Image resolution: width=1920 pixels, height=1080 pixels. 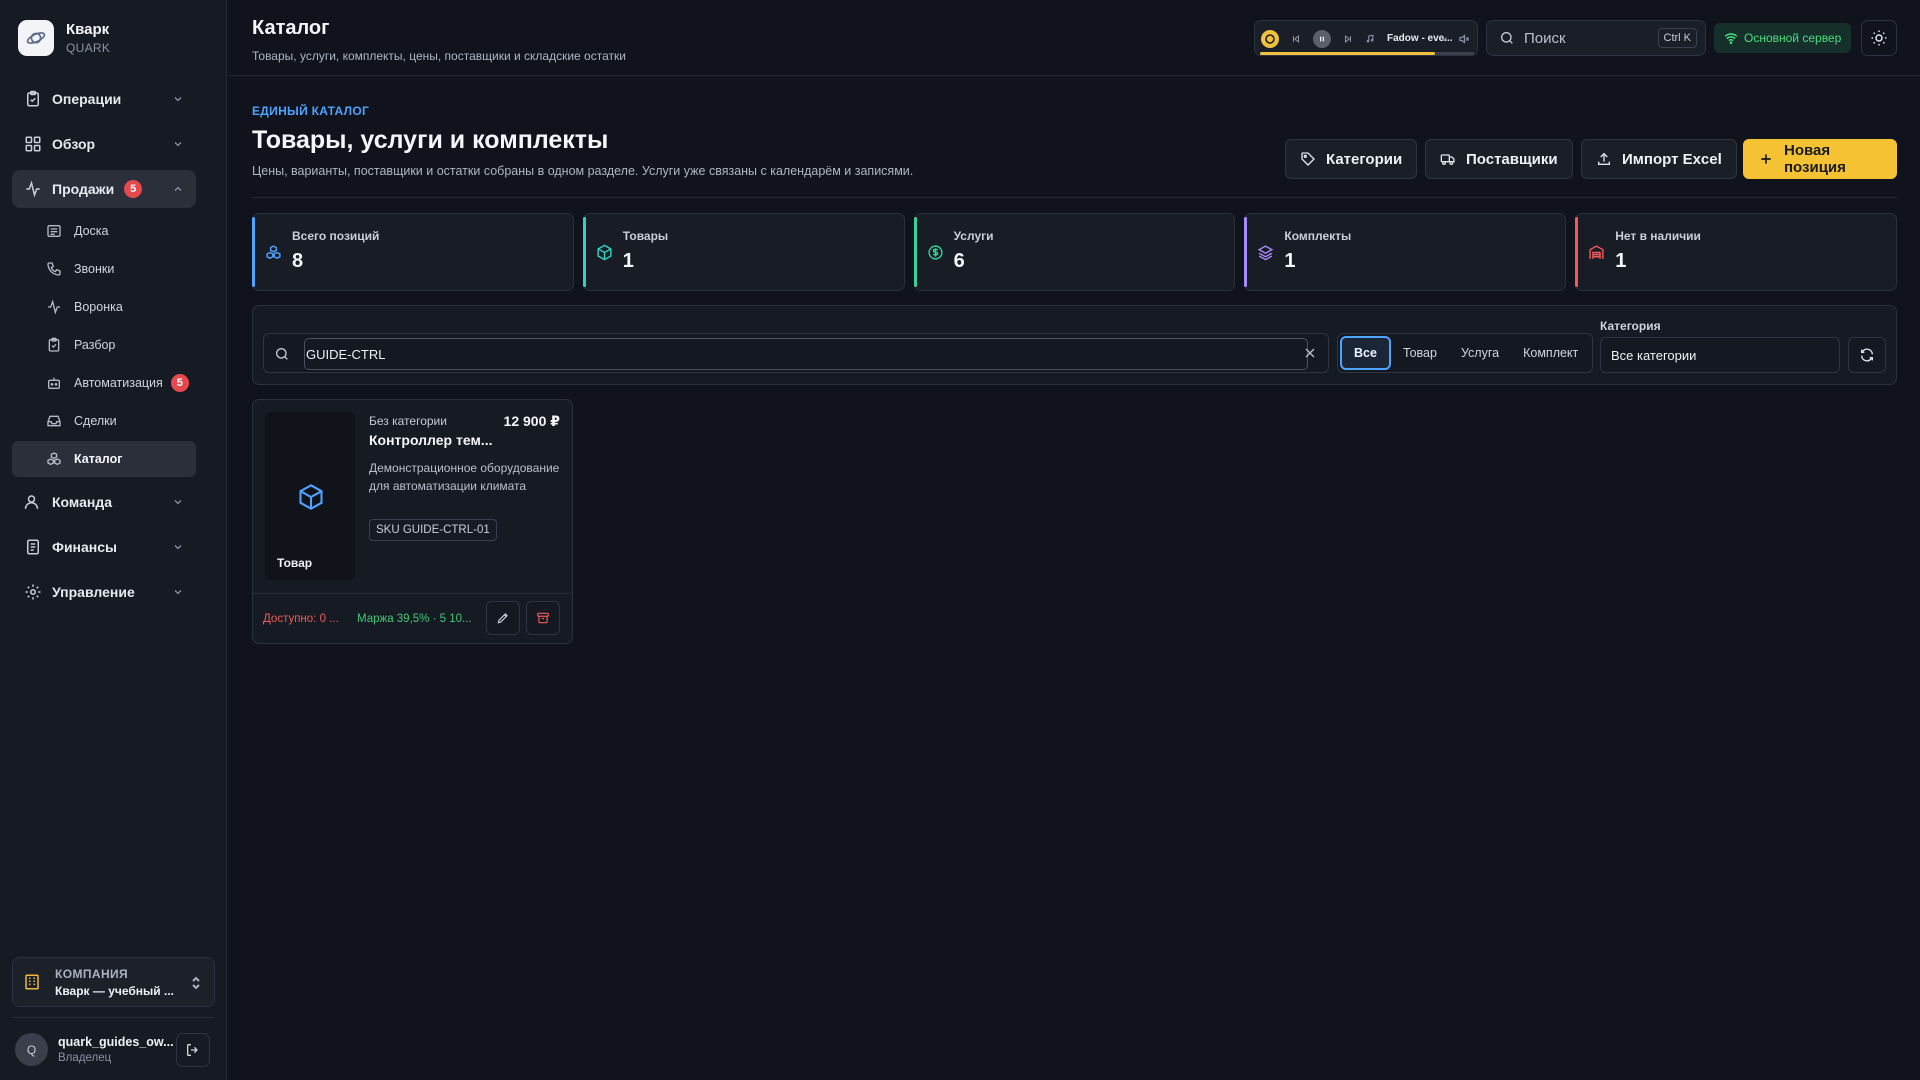 What do you see at coordinates (1879, 38) in the screenshot?
I see `theme-toggle-button` at bounding box center [1879, 38].